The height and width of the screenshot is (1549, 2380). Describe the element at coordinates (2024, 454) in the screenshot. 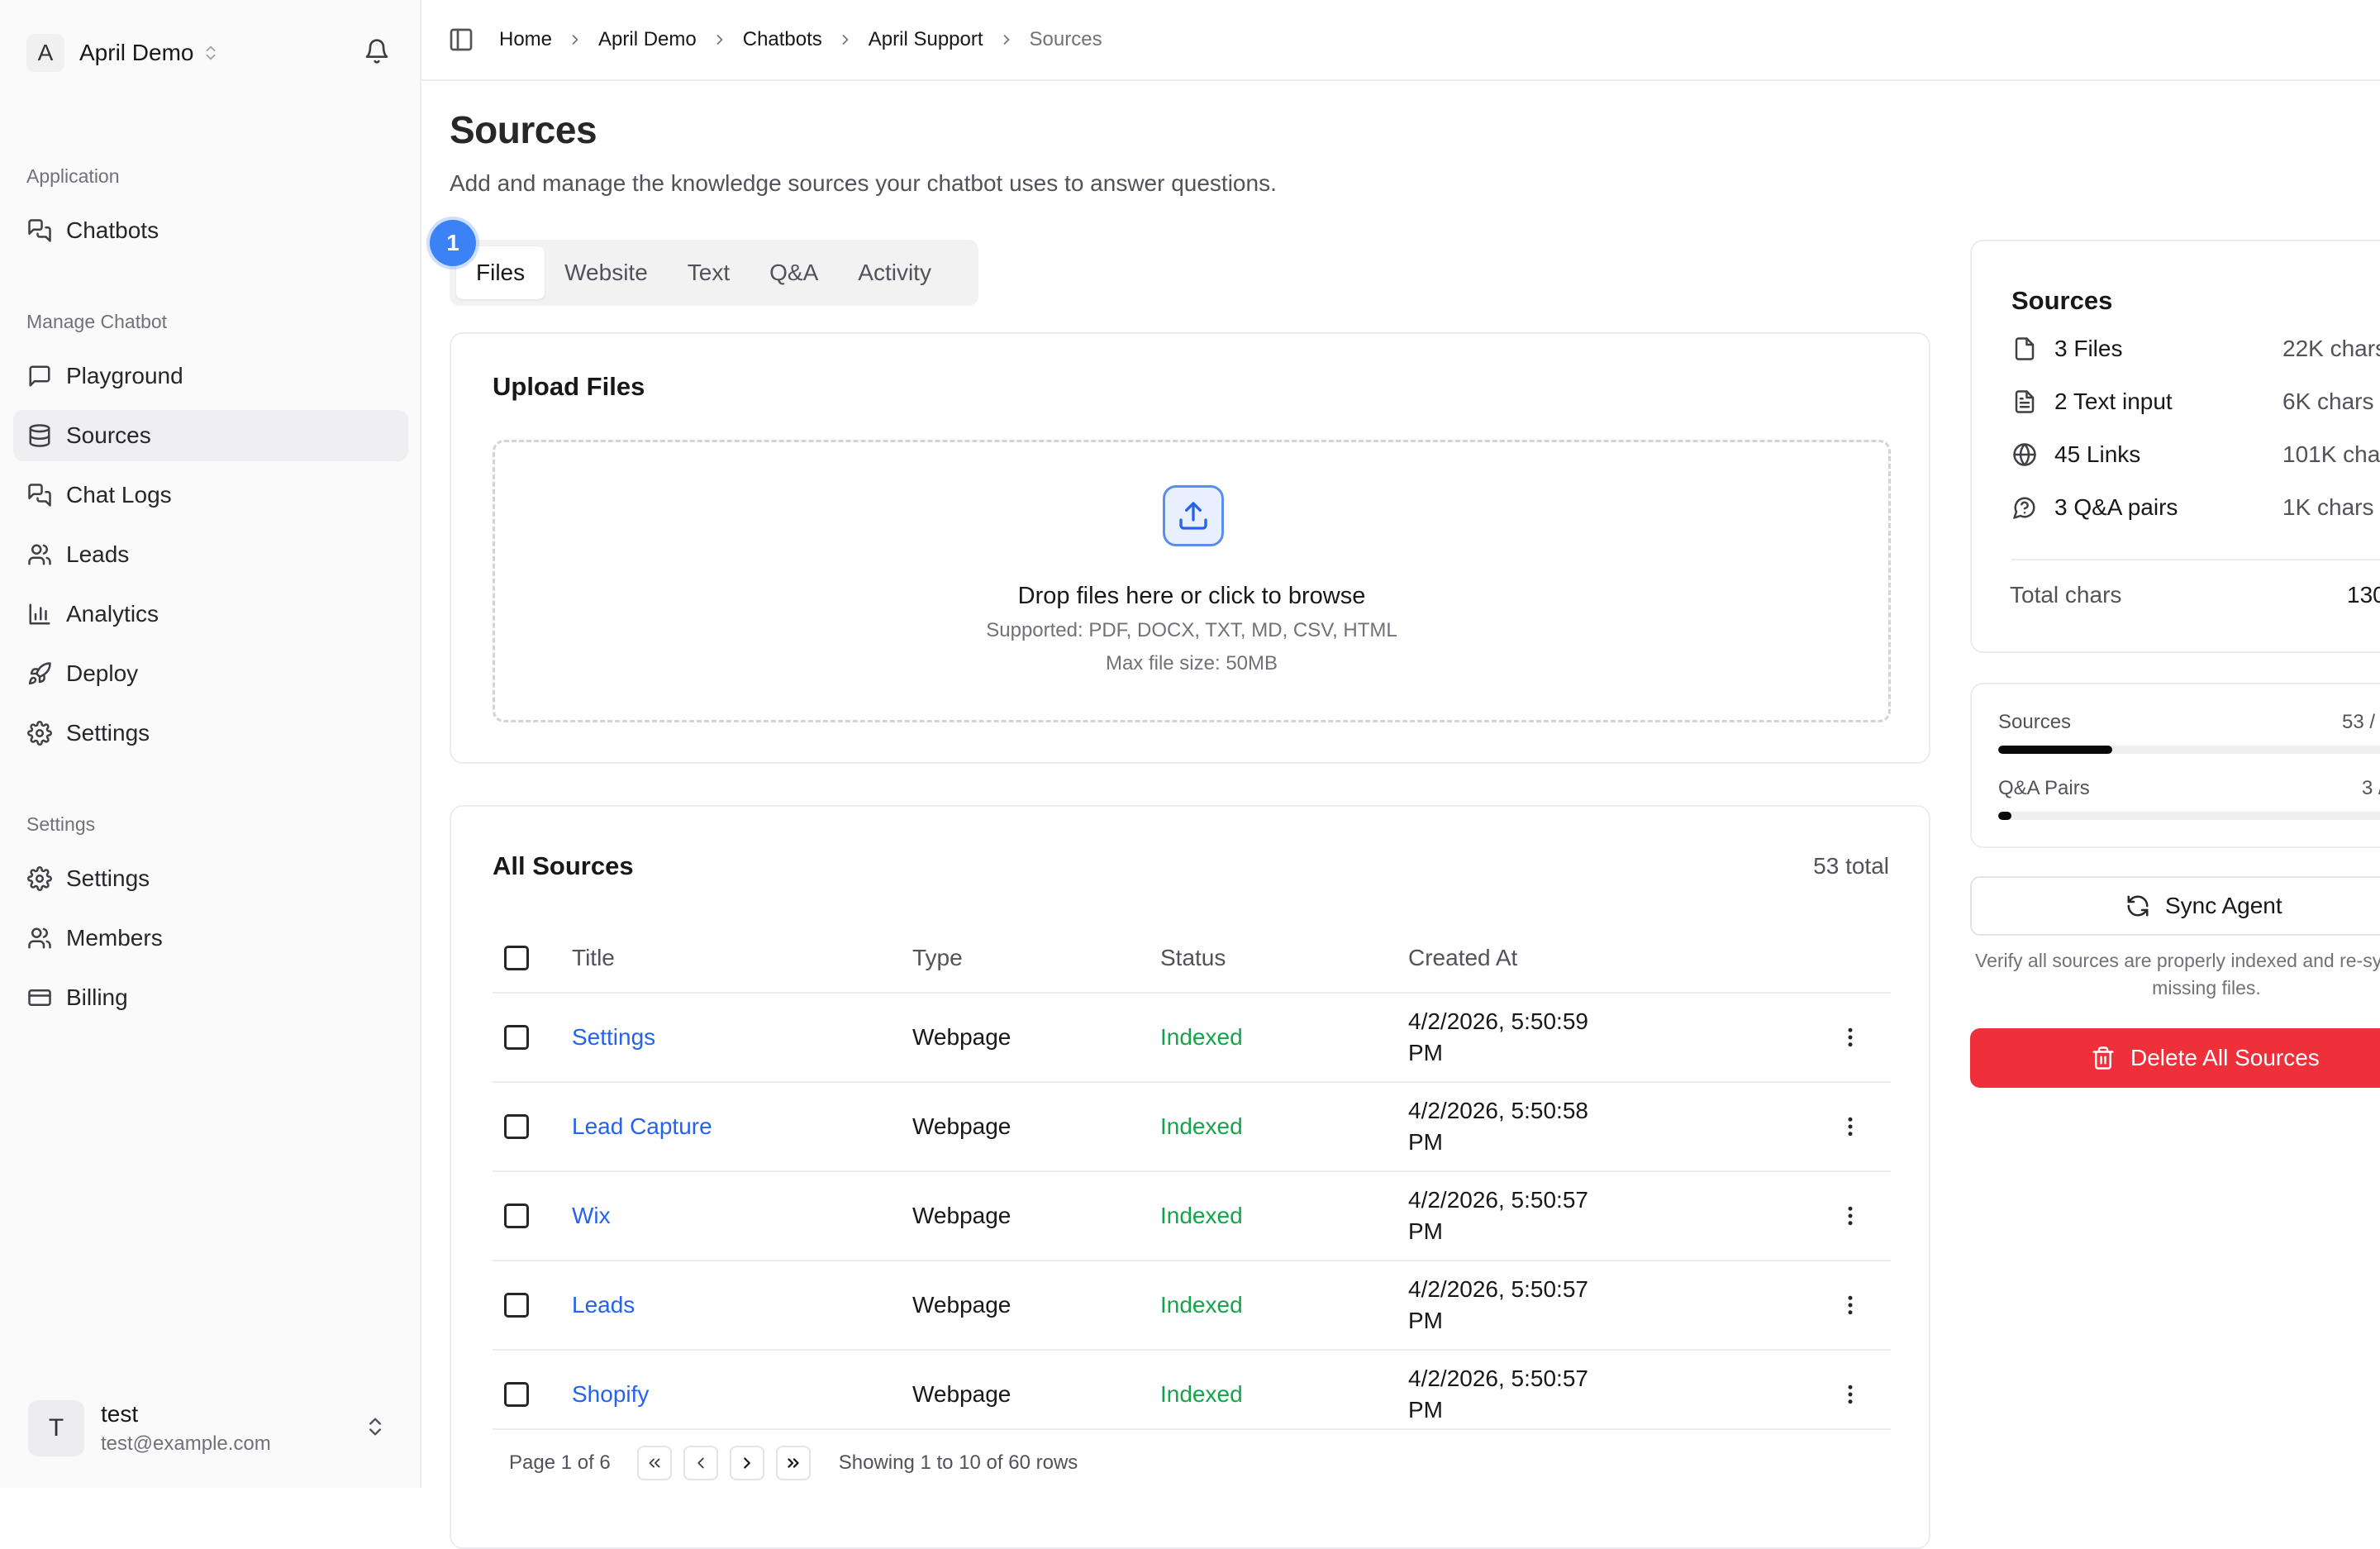

I see `globe-icon` at that location.